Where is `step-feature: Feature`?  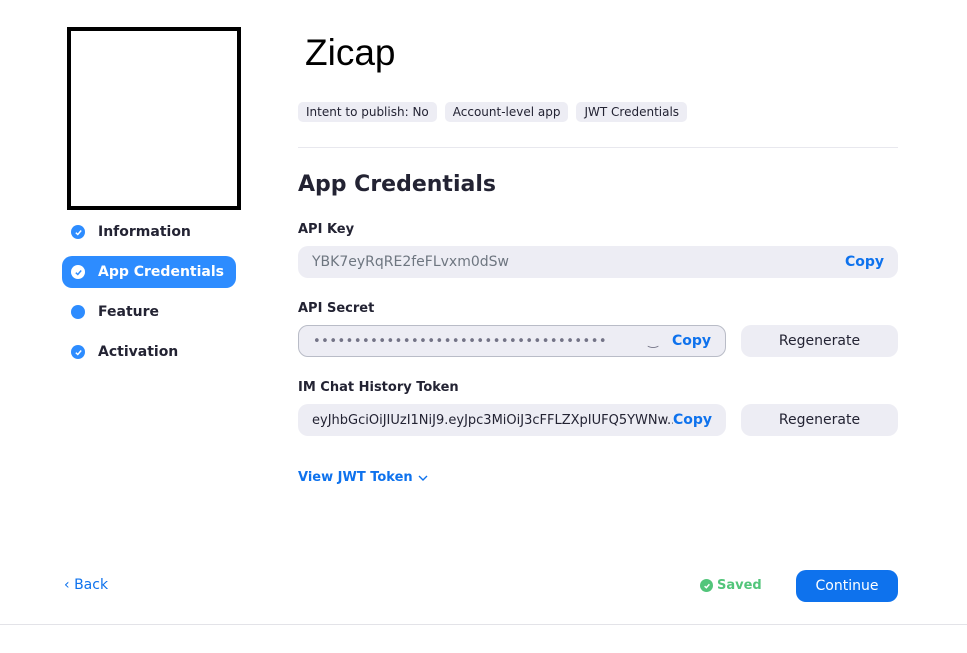
step-feature: Feature is located at coordinates (116, 312).